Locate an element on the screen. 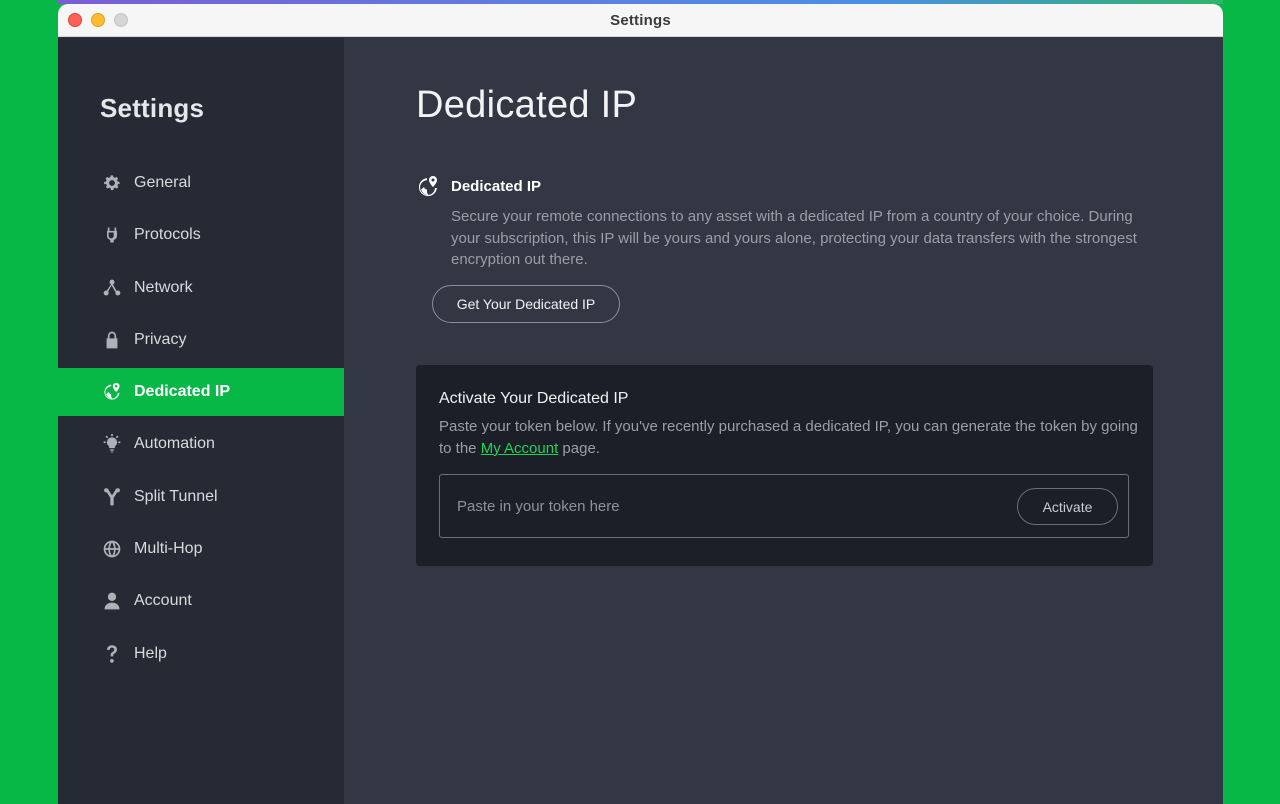 Image resolution: width=1280 pixels, height=804 pixels. protocols-icon is located at coordinates (112, 235).